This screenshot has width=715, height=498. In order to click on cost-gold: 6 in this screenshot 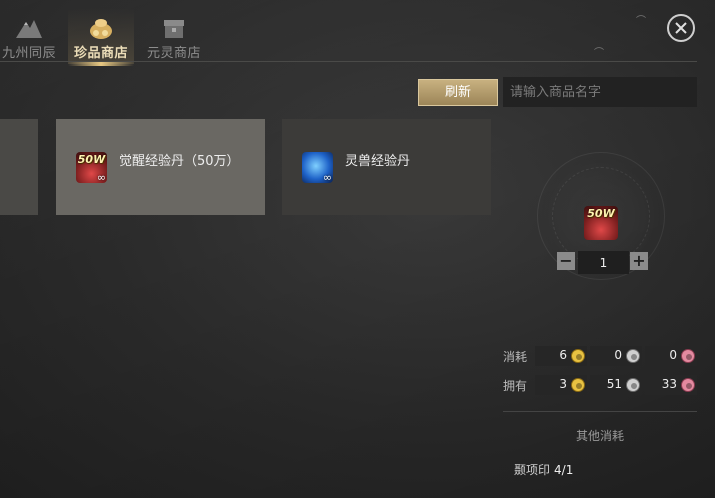, I will do `click(561, 356)`.